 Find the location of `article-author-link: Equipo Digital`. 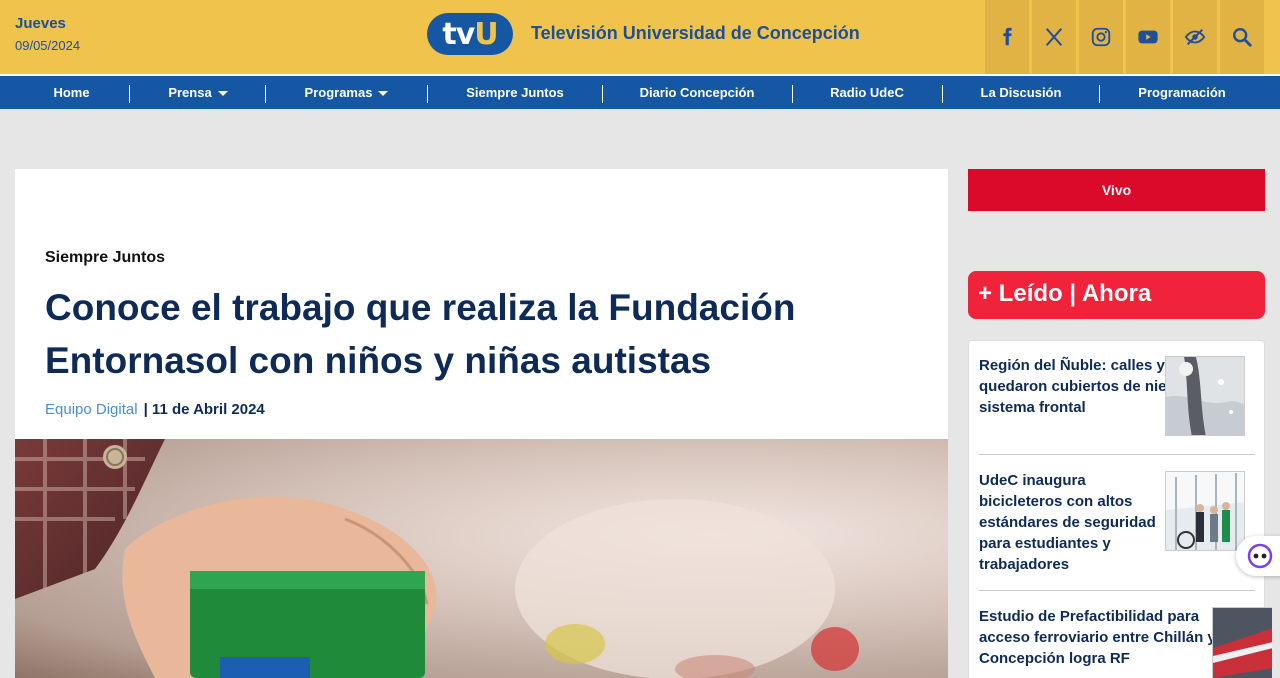

article-author-link: Equipo Digital is located at coordinates (91, 409).